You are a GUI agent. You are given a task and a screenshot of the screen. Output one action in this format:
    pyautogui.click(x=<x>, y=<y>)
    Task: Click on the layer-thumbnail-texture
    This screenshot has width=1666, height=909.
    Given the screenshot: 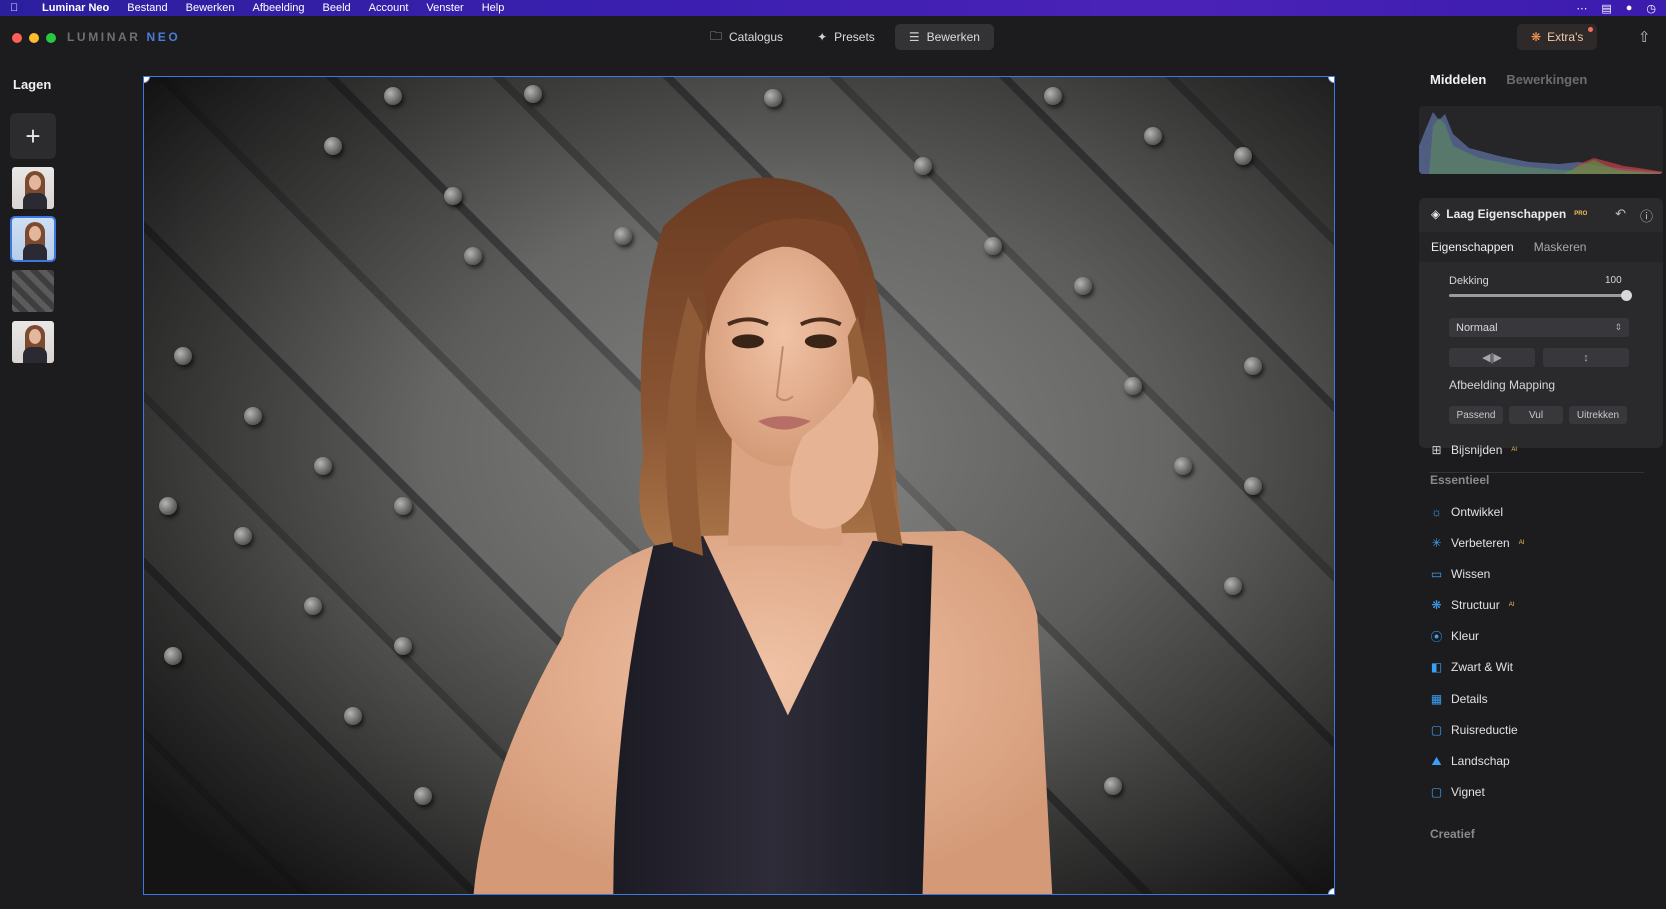 What is the action you would take?
    pyautogui.click(x=33, y=291)
    